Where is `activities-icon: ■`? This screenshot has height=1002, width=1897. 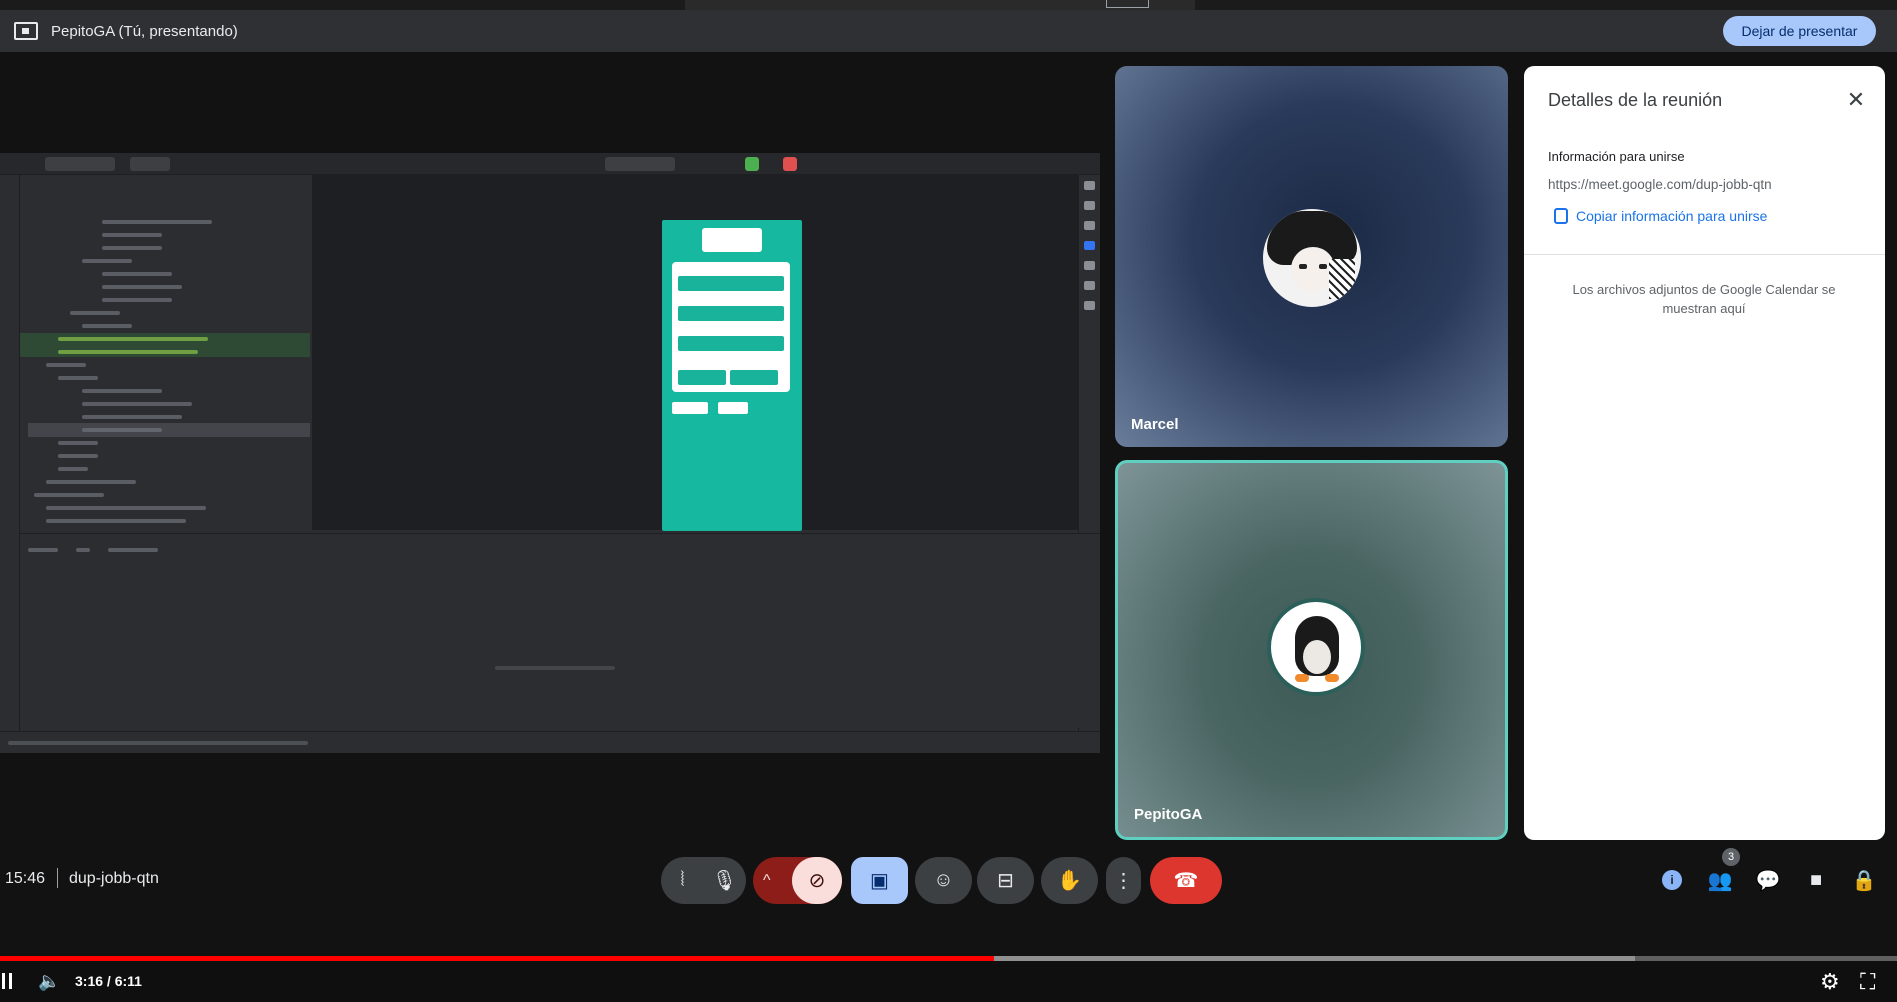 activities-icon: ■ is located at coordinates (1816, 879).